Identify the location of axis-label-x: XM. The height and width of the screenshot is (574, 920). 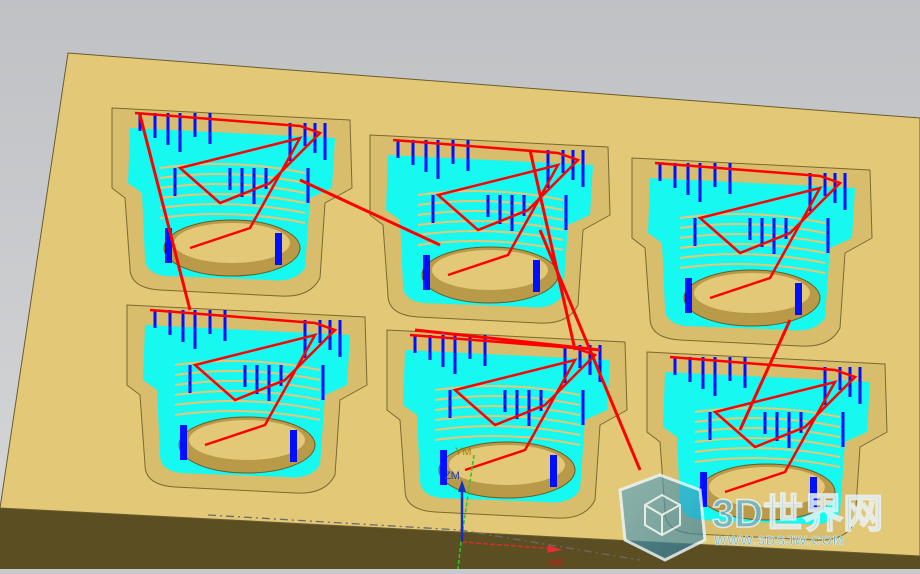
(556, 563).